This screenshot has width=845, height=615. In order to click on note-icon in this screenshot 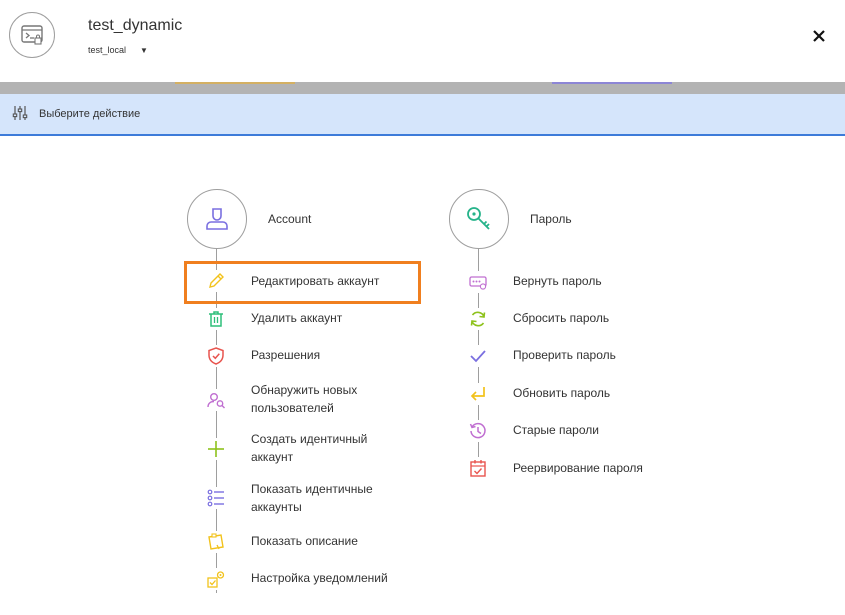, I will do `click(216, 542)`.